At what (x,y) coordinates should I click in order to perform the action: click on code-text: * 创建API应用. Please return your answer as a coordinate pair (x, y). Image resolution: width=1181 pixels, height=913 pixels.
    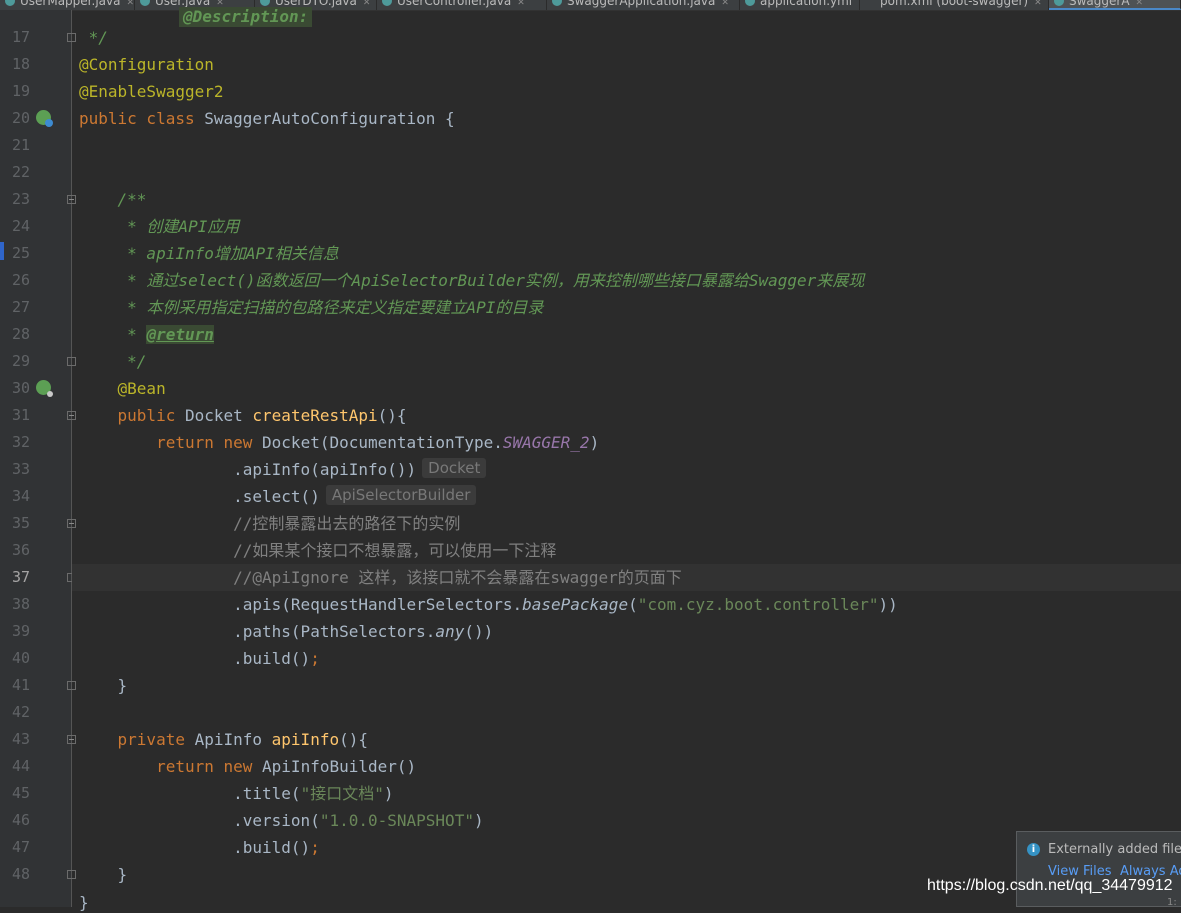
    Looking at the image, I should click on (159, 226).